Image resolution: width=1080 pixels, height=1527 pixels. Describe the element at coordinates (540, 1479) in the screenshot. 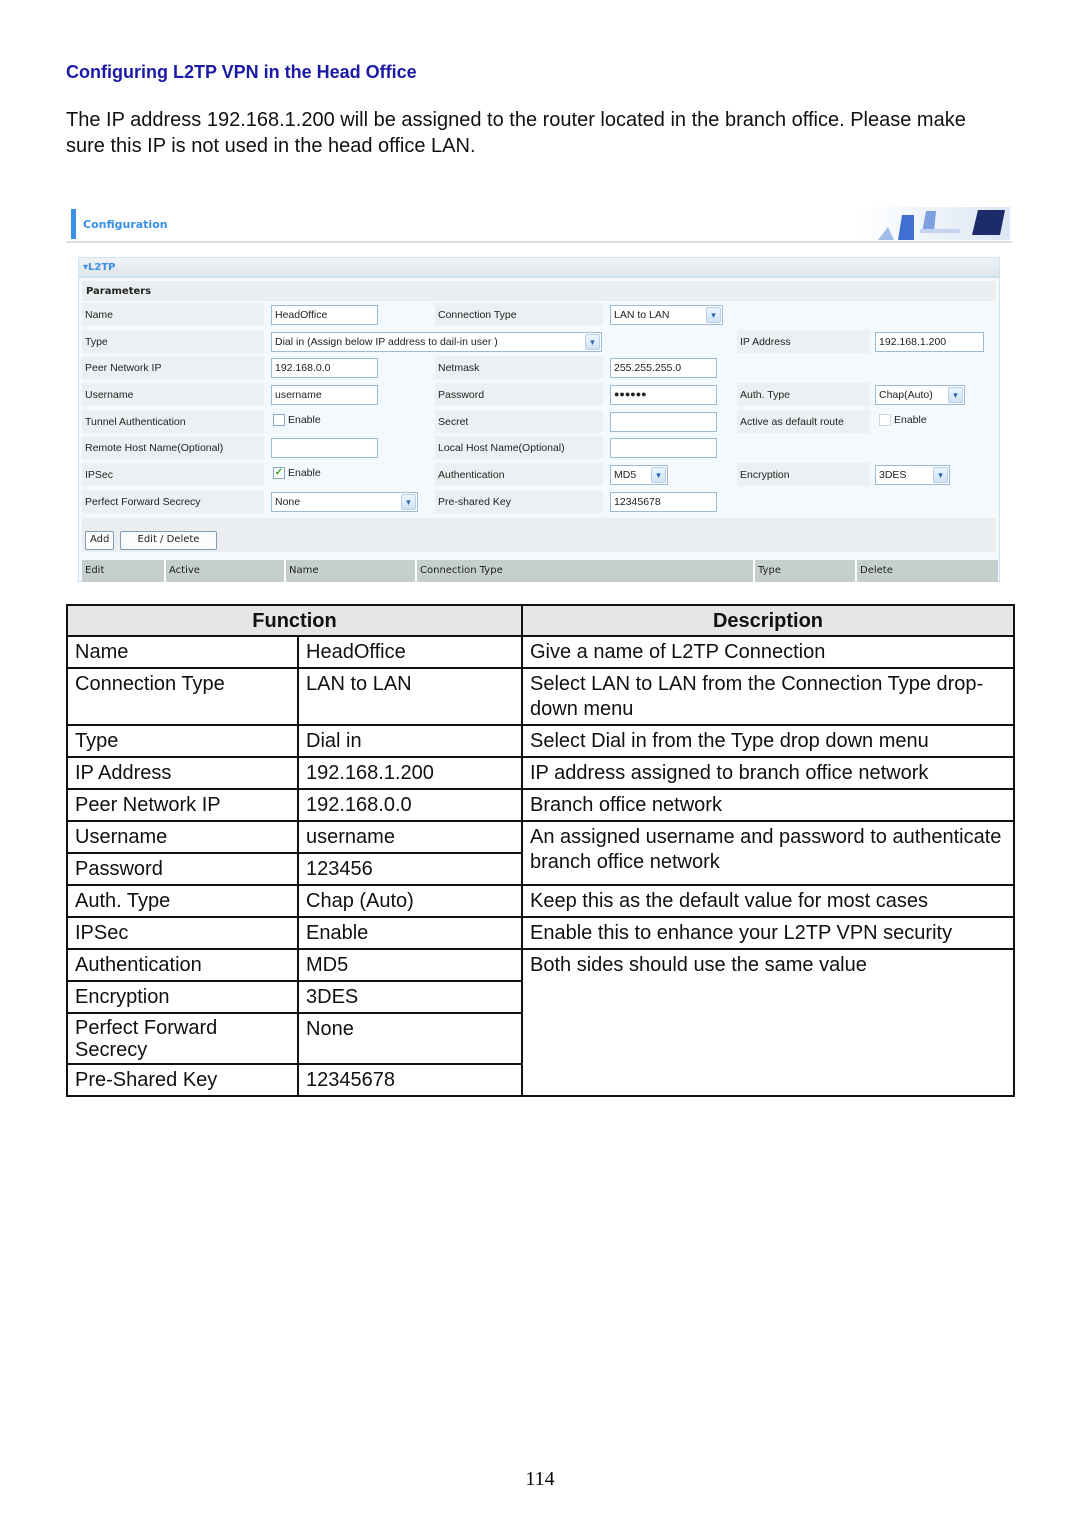

I see `page-number: 114` at that location.